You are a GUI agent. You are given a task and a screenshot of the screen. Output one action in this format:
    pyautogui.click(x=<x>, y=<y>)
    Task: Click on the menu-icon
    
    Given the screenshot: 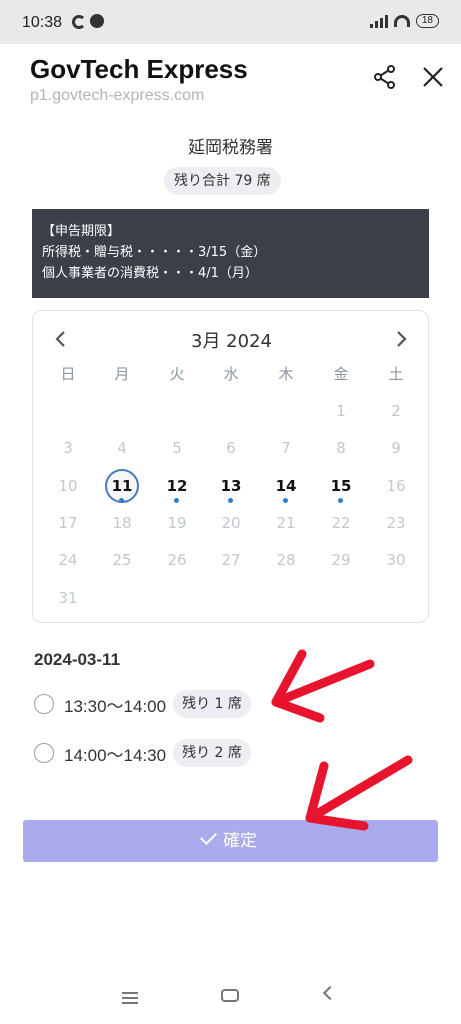 What is the action you would take?
    pyautogui.click(x=130, y=999)
    